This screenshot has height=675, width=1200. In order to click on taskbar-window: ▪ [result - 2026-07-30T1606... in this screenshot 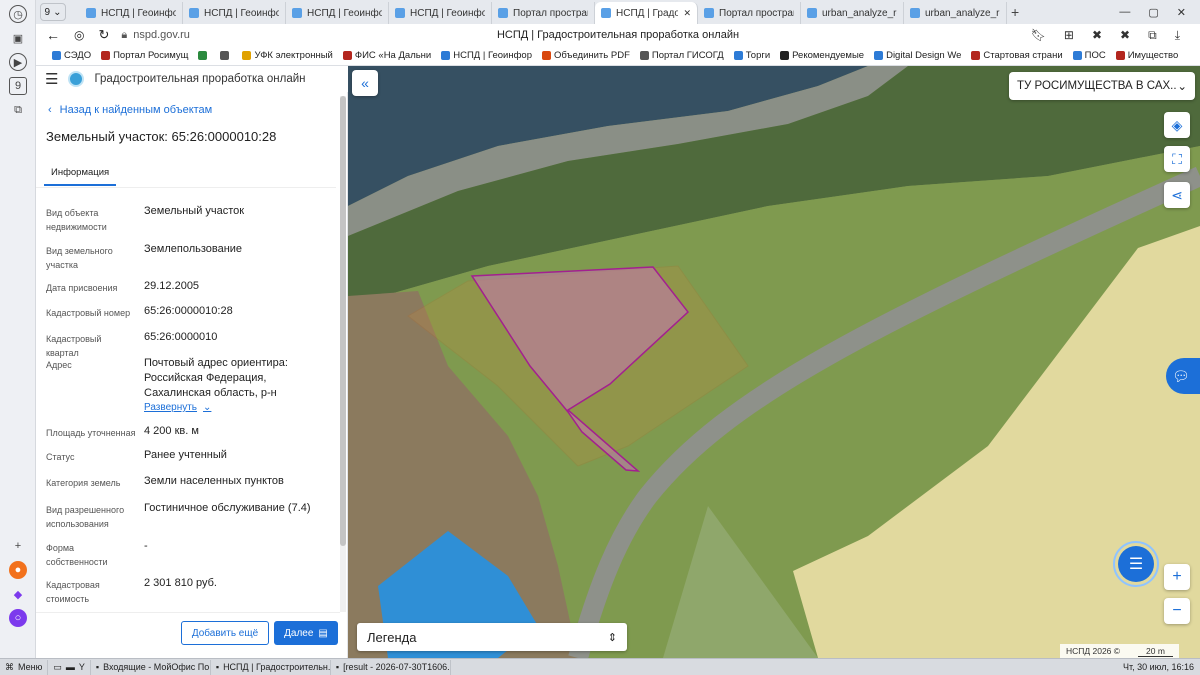, I will do `click(391, 667)`.